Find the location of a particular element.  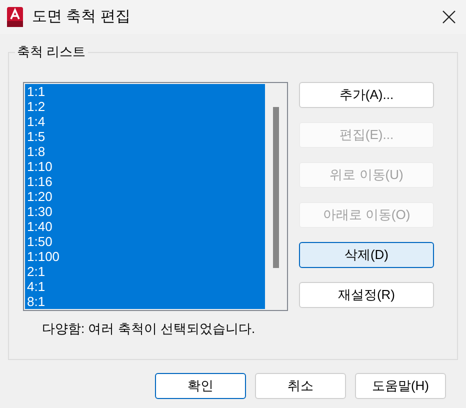

action-button: 재설정(R) is located at coordinates (366, 295).